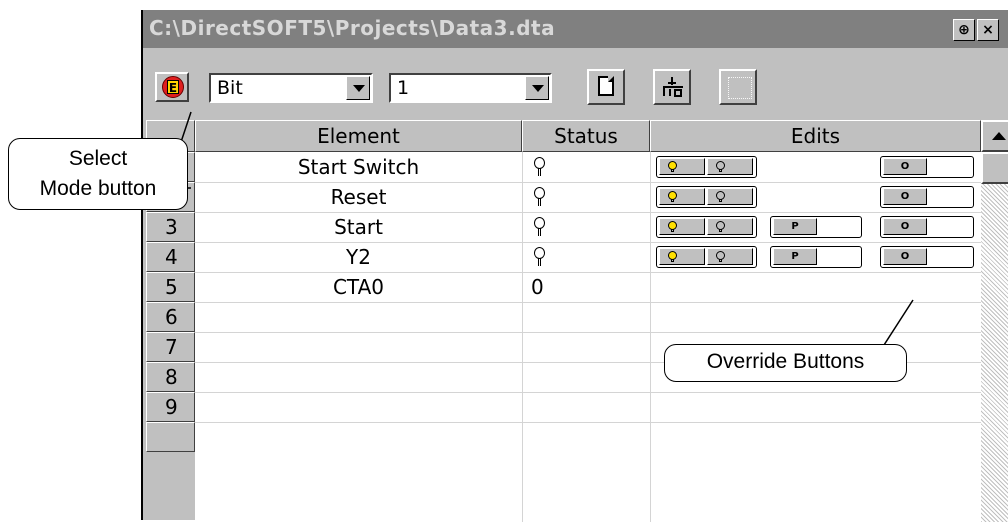 This screenshot has height=522, width=1008. I want to click on disabled-grid-icon, so click(740, 88).